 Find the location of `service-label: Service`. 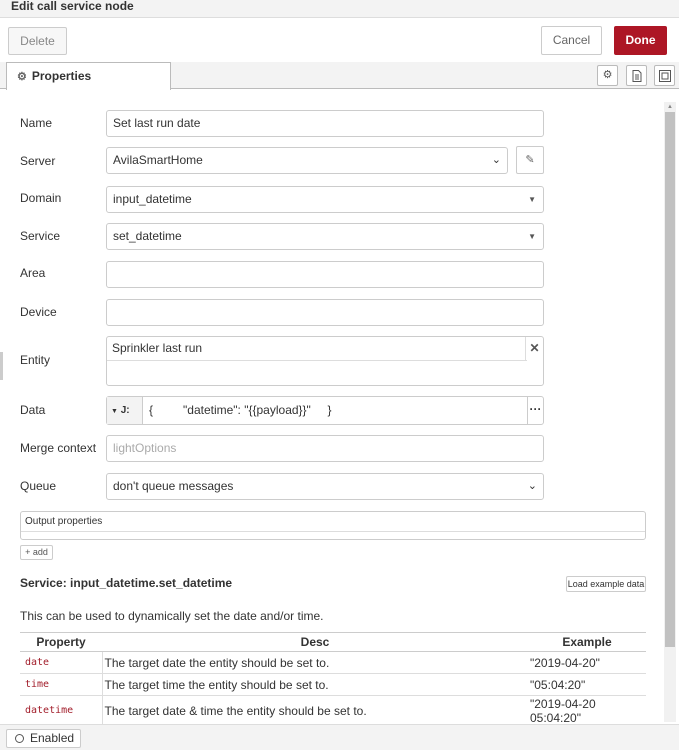

service-label: Service is located at coordinates (40, 236).